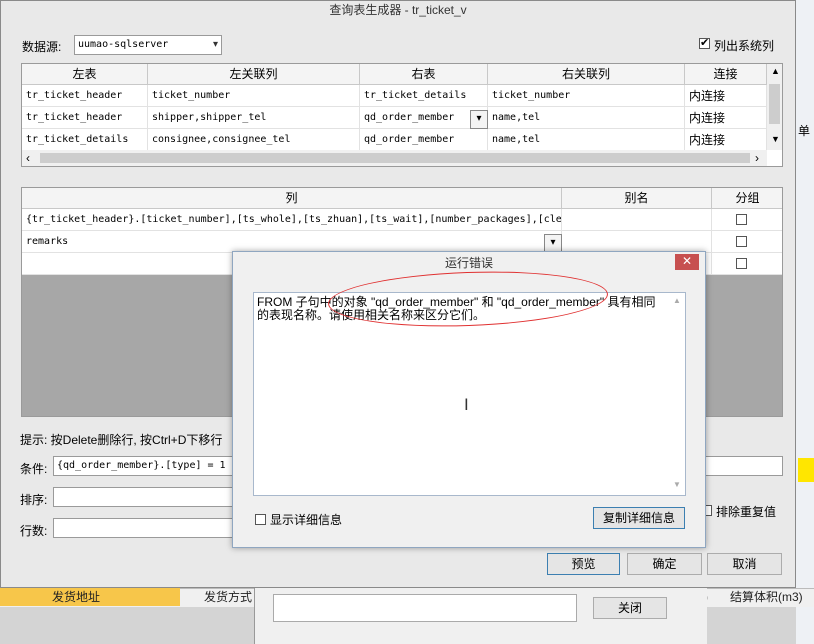 Image resolution: width=814 pixels, height=644 pixels. I want to click on column-header-col: 列, so click(292, 198).